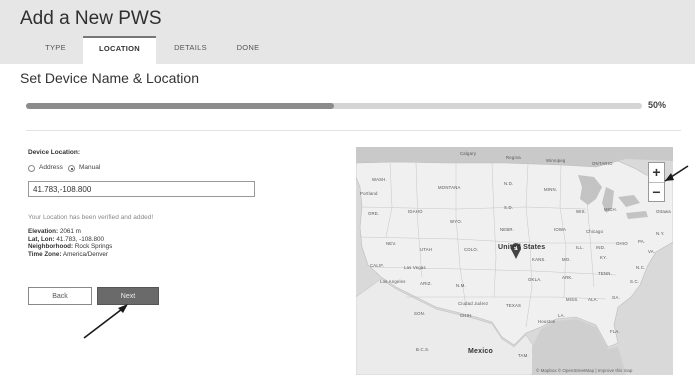  What do you see at coordinates (393, 281) in the screenshot?
I see `map-label-los-angeles: Los Angeles` at bounding box center [393, 281].